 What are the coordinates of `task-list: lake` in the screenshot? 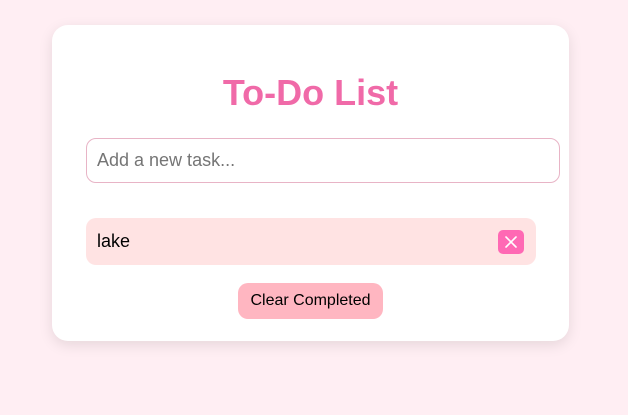 It's located at (311, 241).